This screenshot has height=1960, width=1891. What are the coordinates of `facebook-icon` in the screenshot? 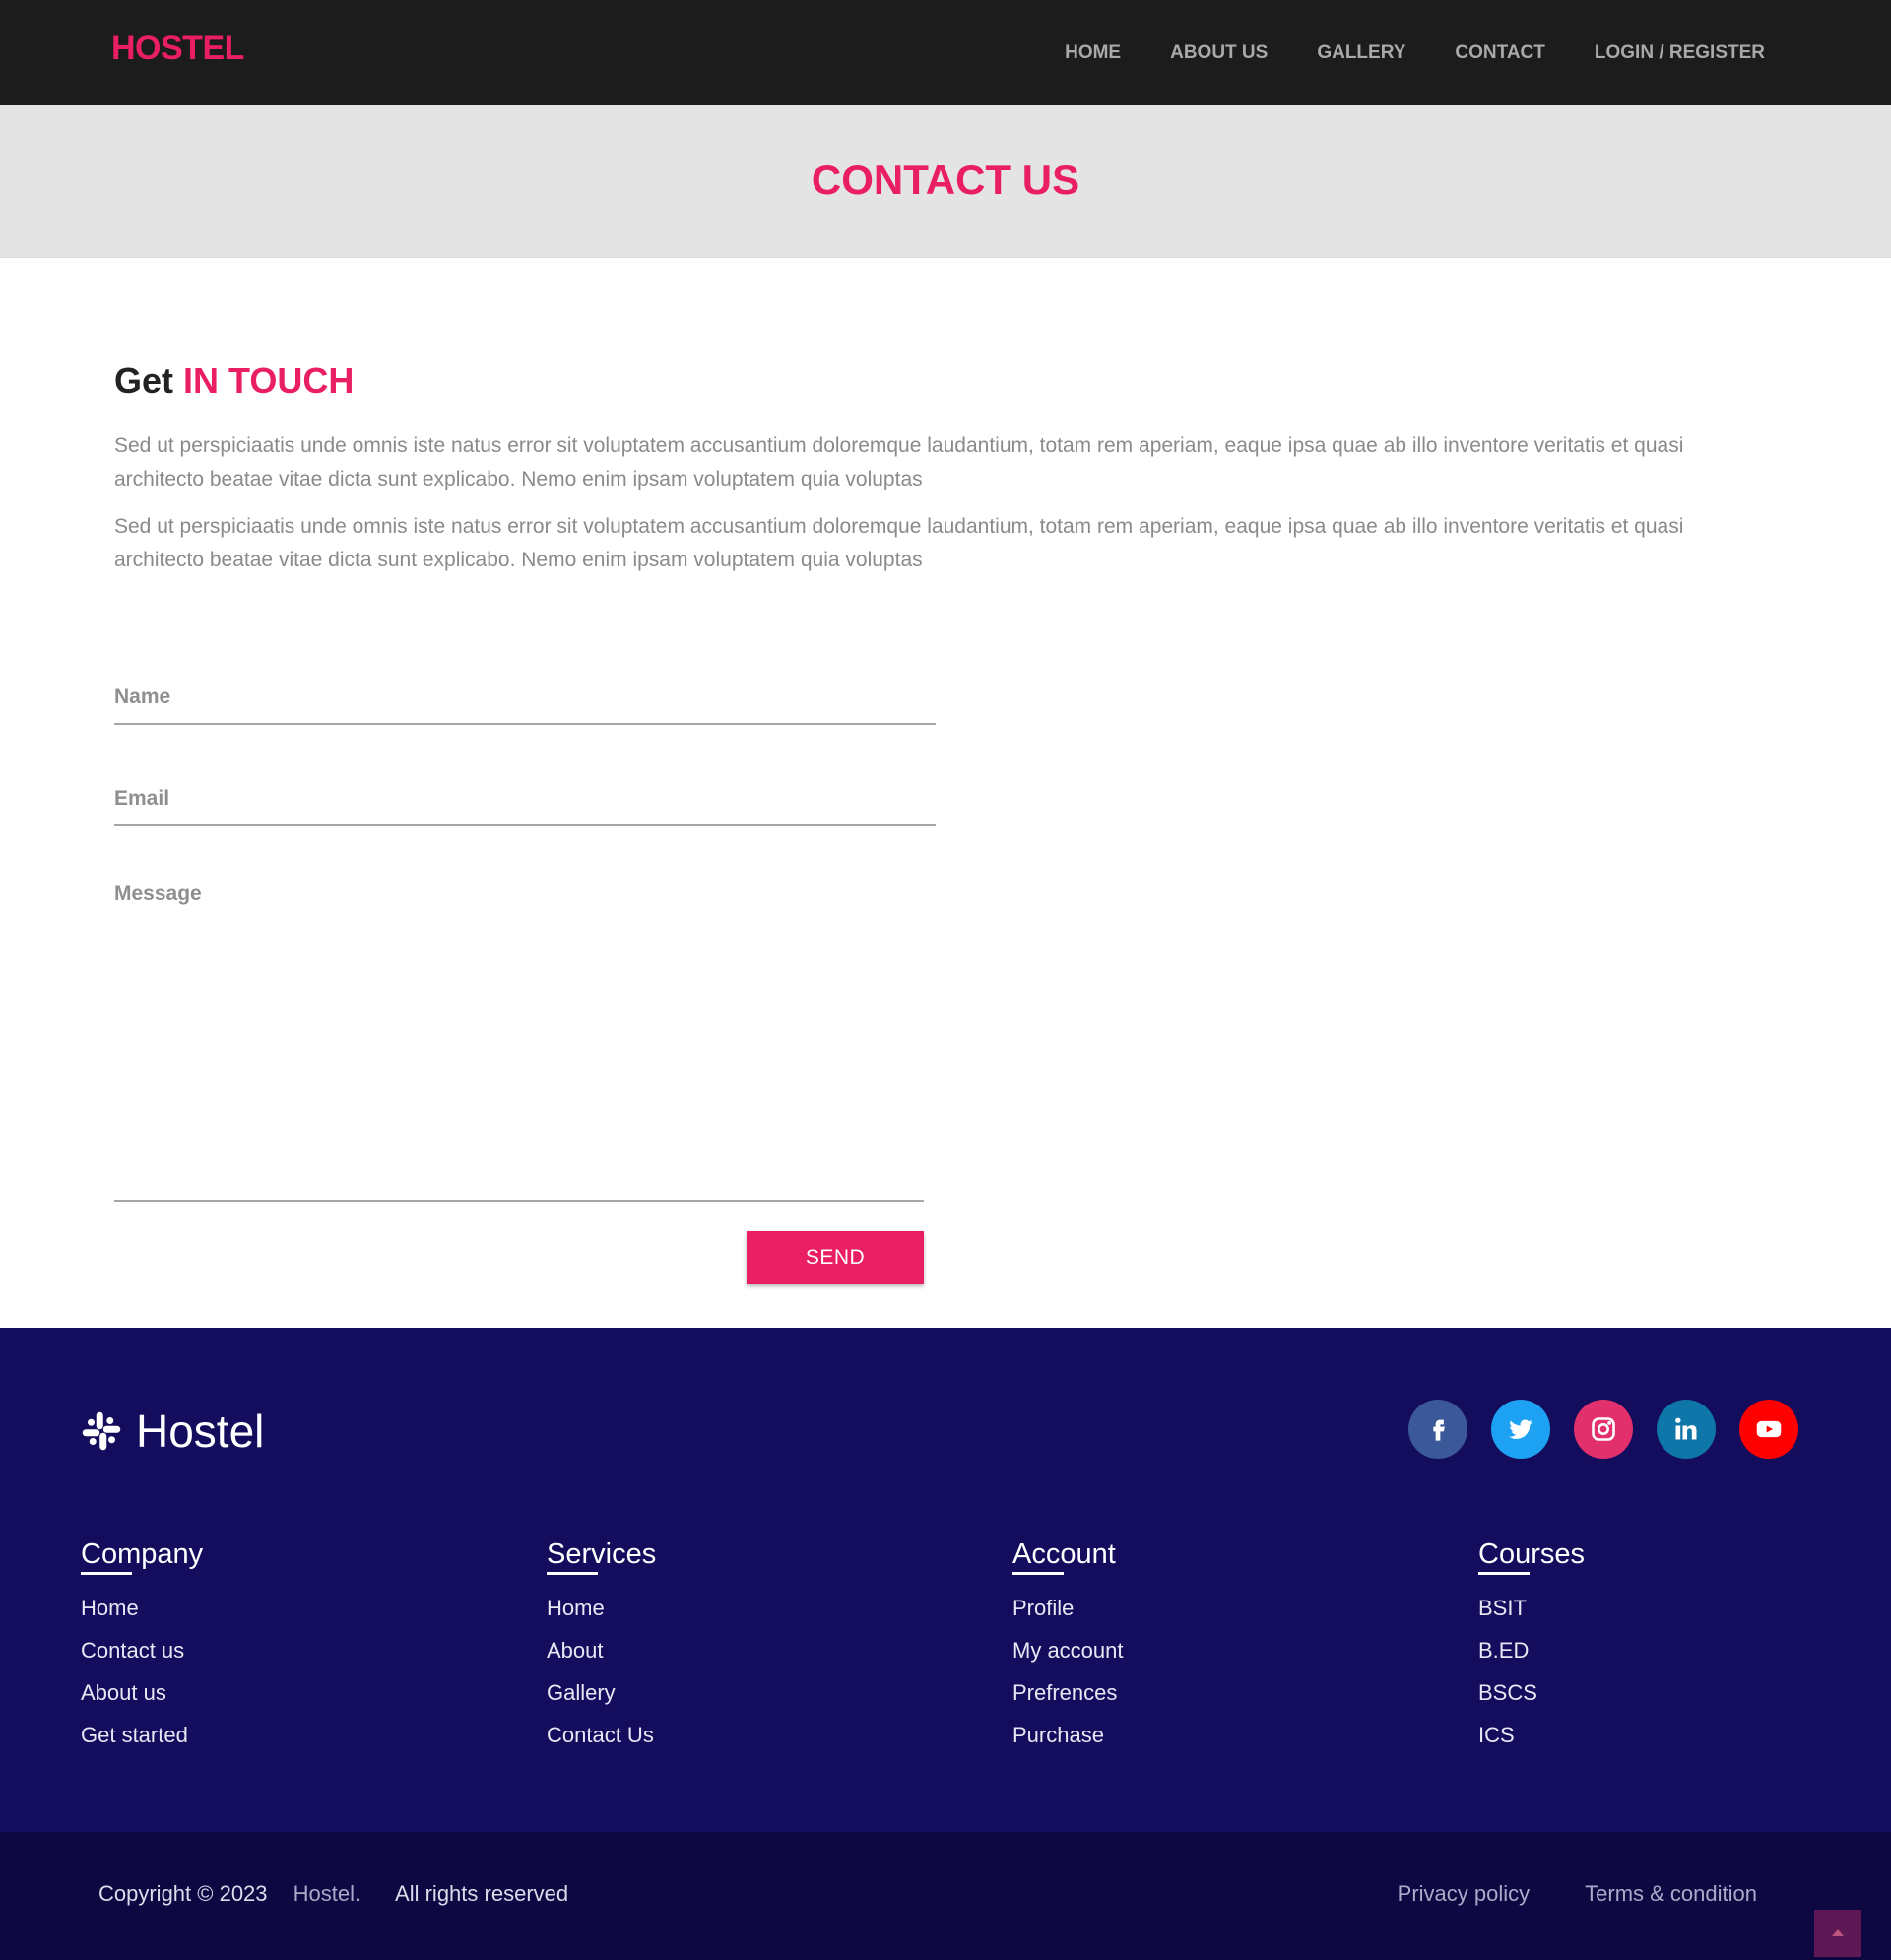 It's located at (1439, 1430).